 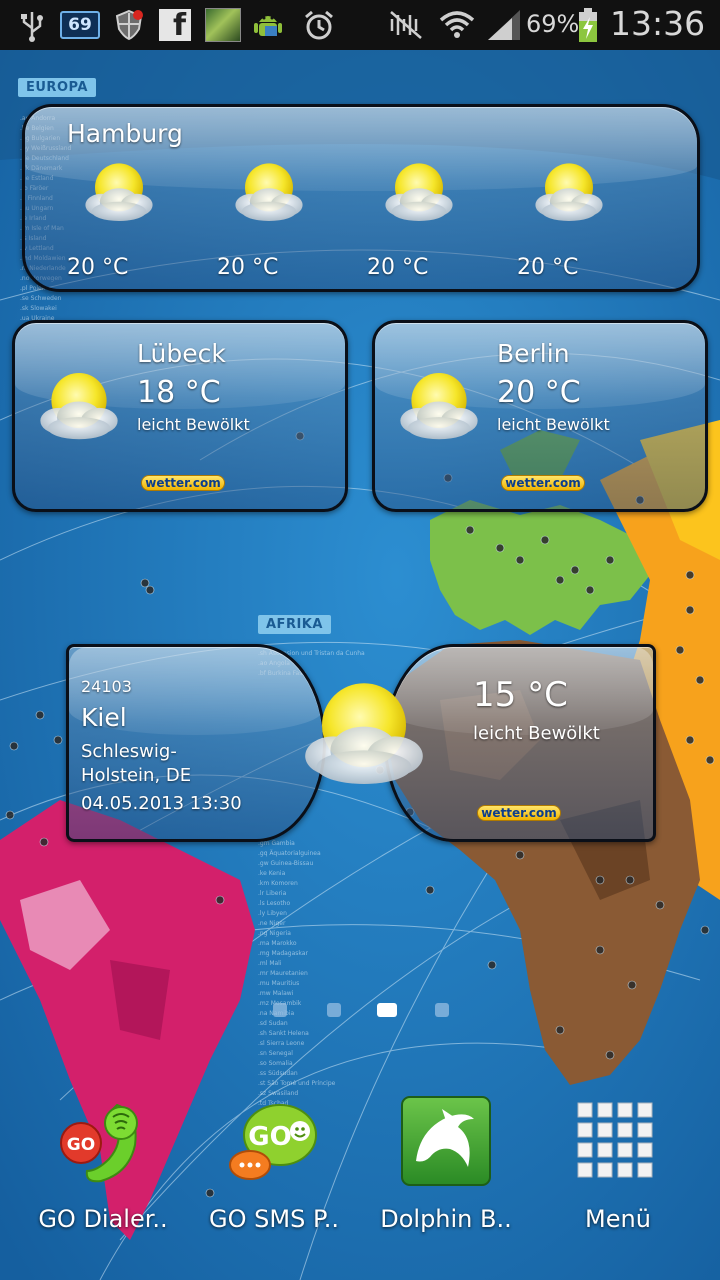 I want to click on notification-badge: 69, so click(x=80, y=25).